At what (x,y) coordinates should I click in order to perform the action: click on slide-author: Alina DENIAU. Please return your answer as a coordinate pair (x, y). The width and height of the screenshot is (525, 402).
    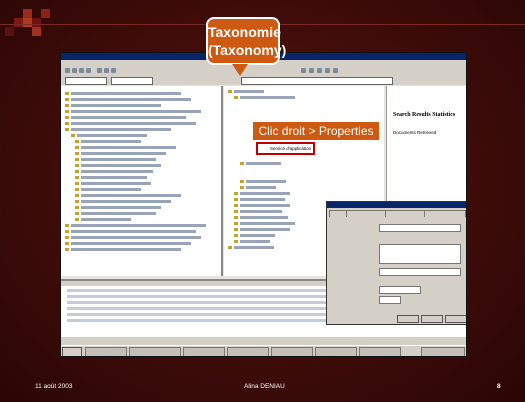
    Looking at the image, I should click on (264, 386).